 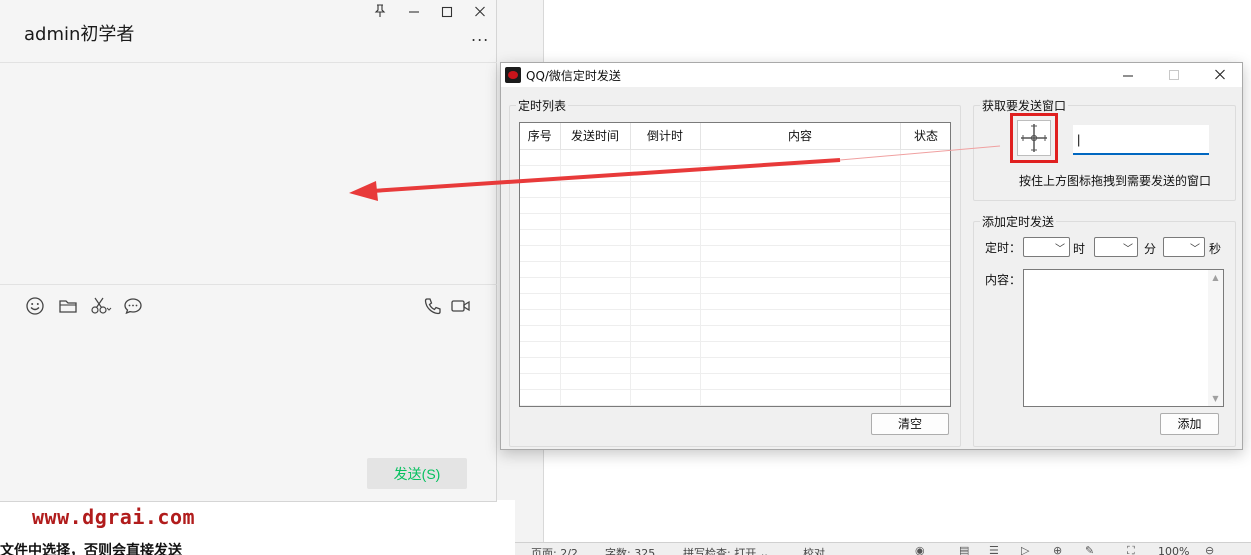 I want to click on scroll-up-icon: ▲, so click(x=1215, y=277).